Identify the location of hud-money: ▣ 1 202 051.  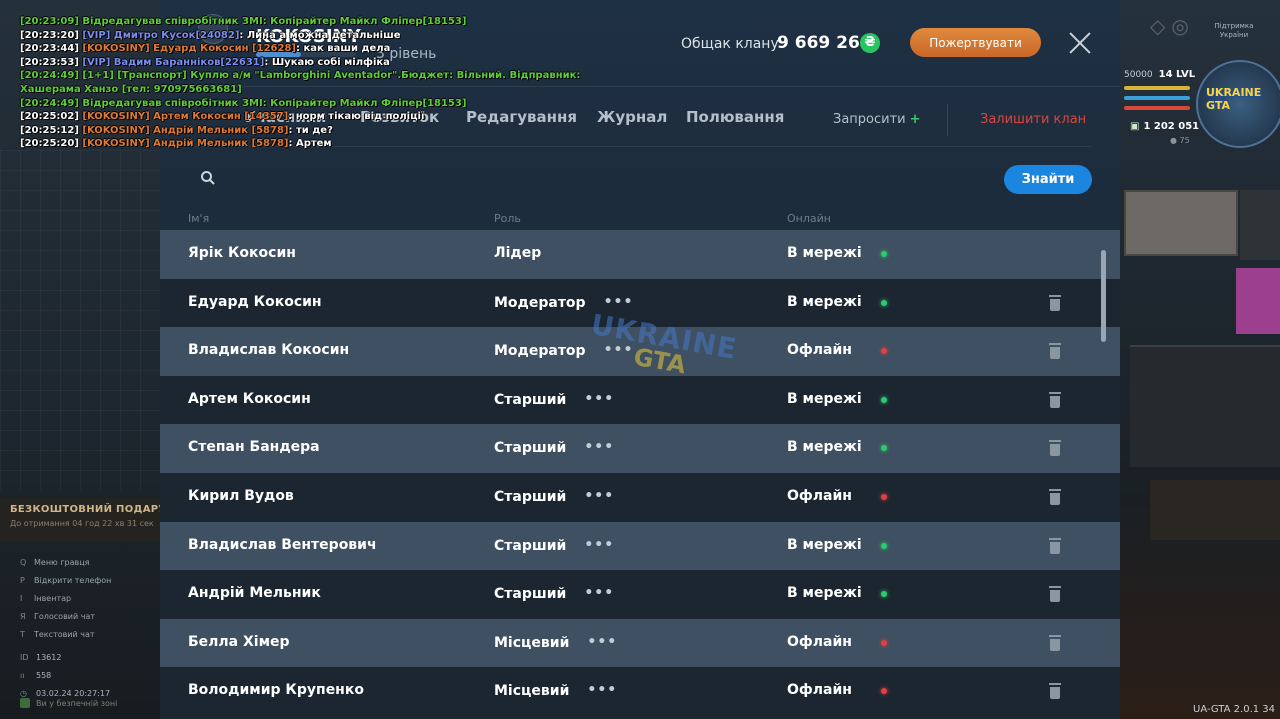
(1165, 126).